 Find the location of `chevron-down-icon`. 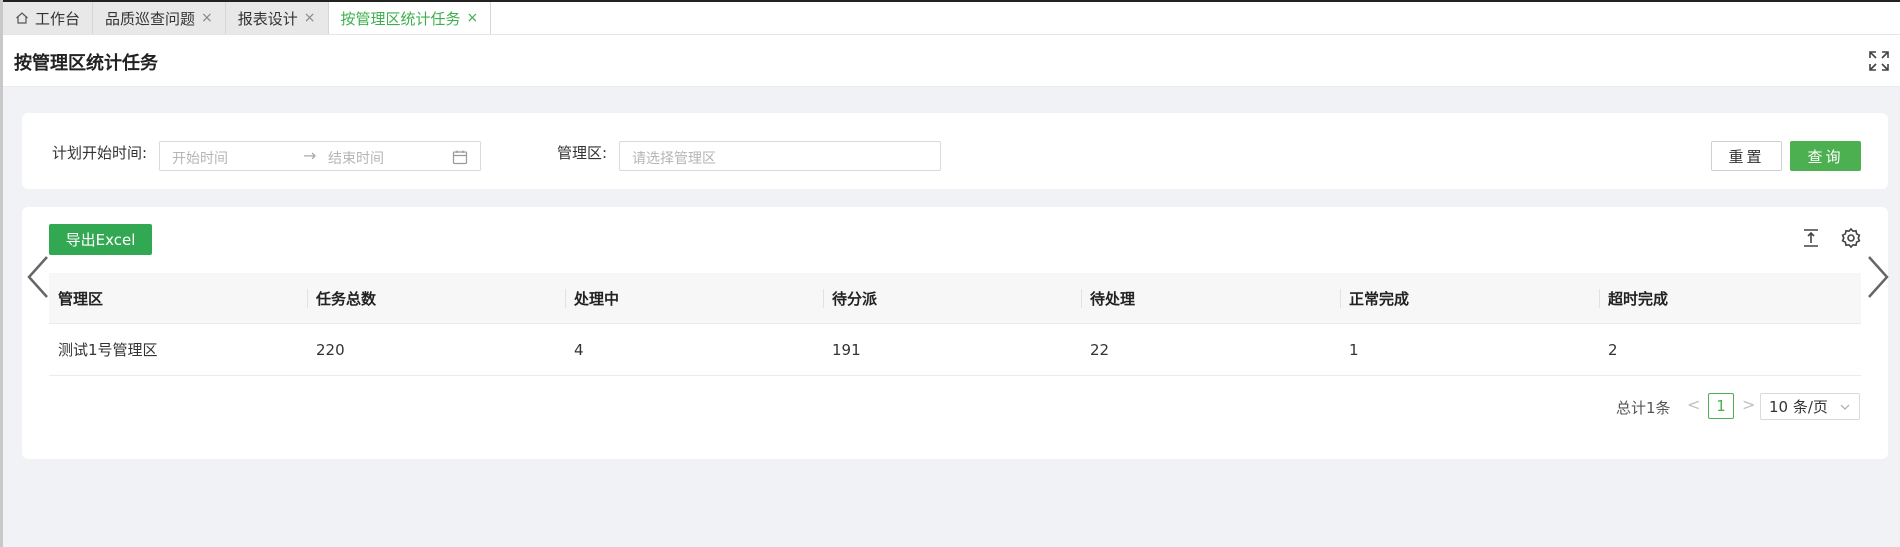

chevron-down-icon is located at coordinates (1845, 408).